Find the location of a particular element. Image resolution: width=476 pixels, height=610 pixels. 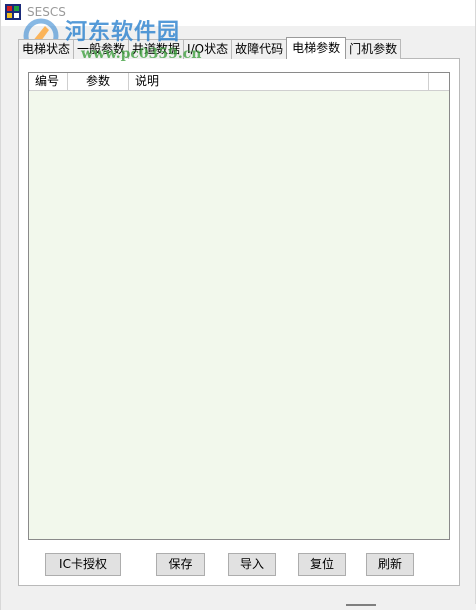

watermark-url: www.pc0359.cn is located at coordinates (141, 54).